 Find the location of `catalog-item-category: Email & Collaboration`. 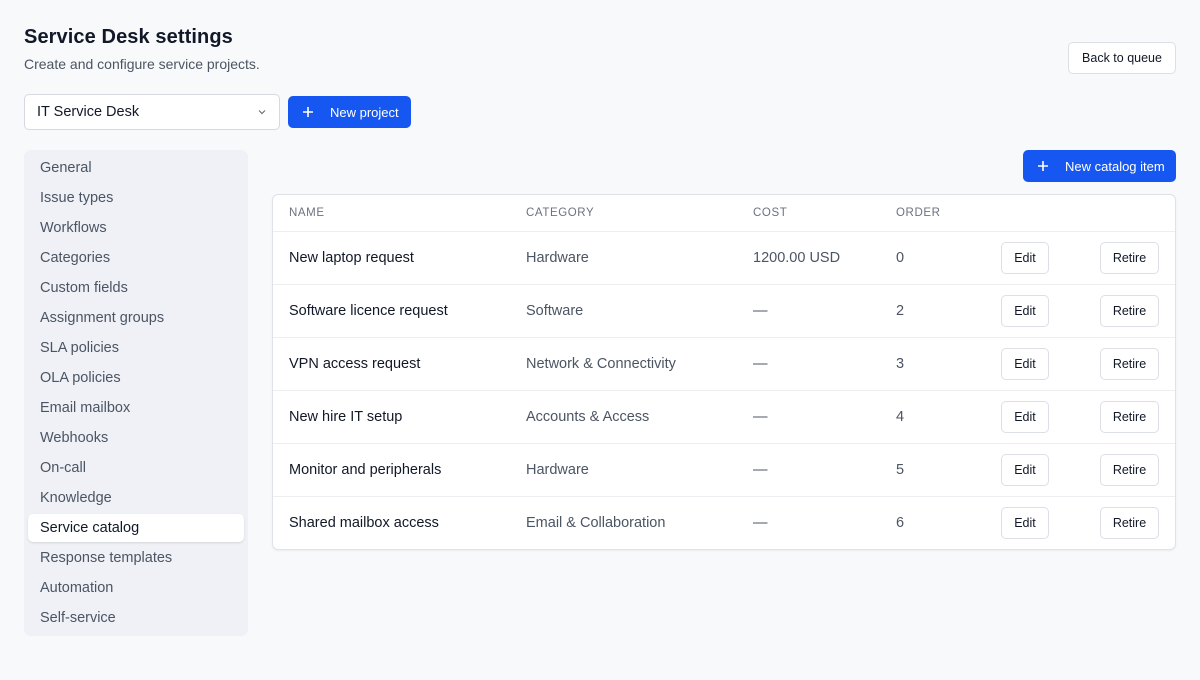

catalog-item-category: Email & Collaboration is located at coordinates (596, 523).